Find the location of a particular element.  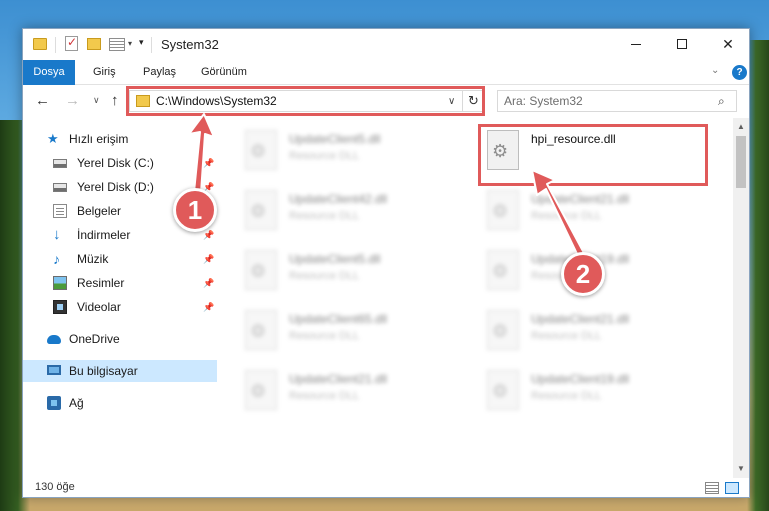

sidebar-item-network: Ağ is located at coordinates (120, 403).